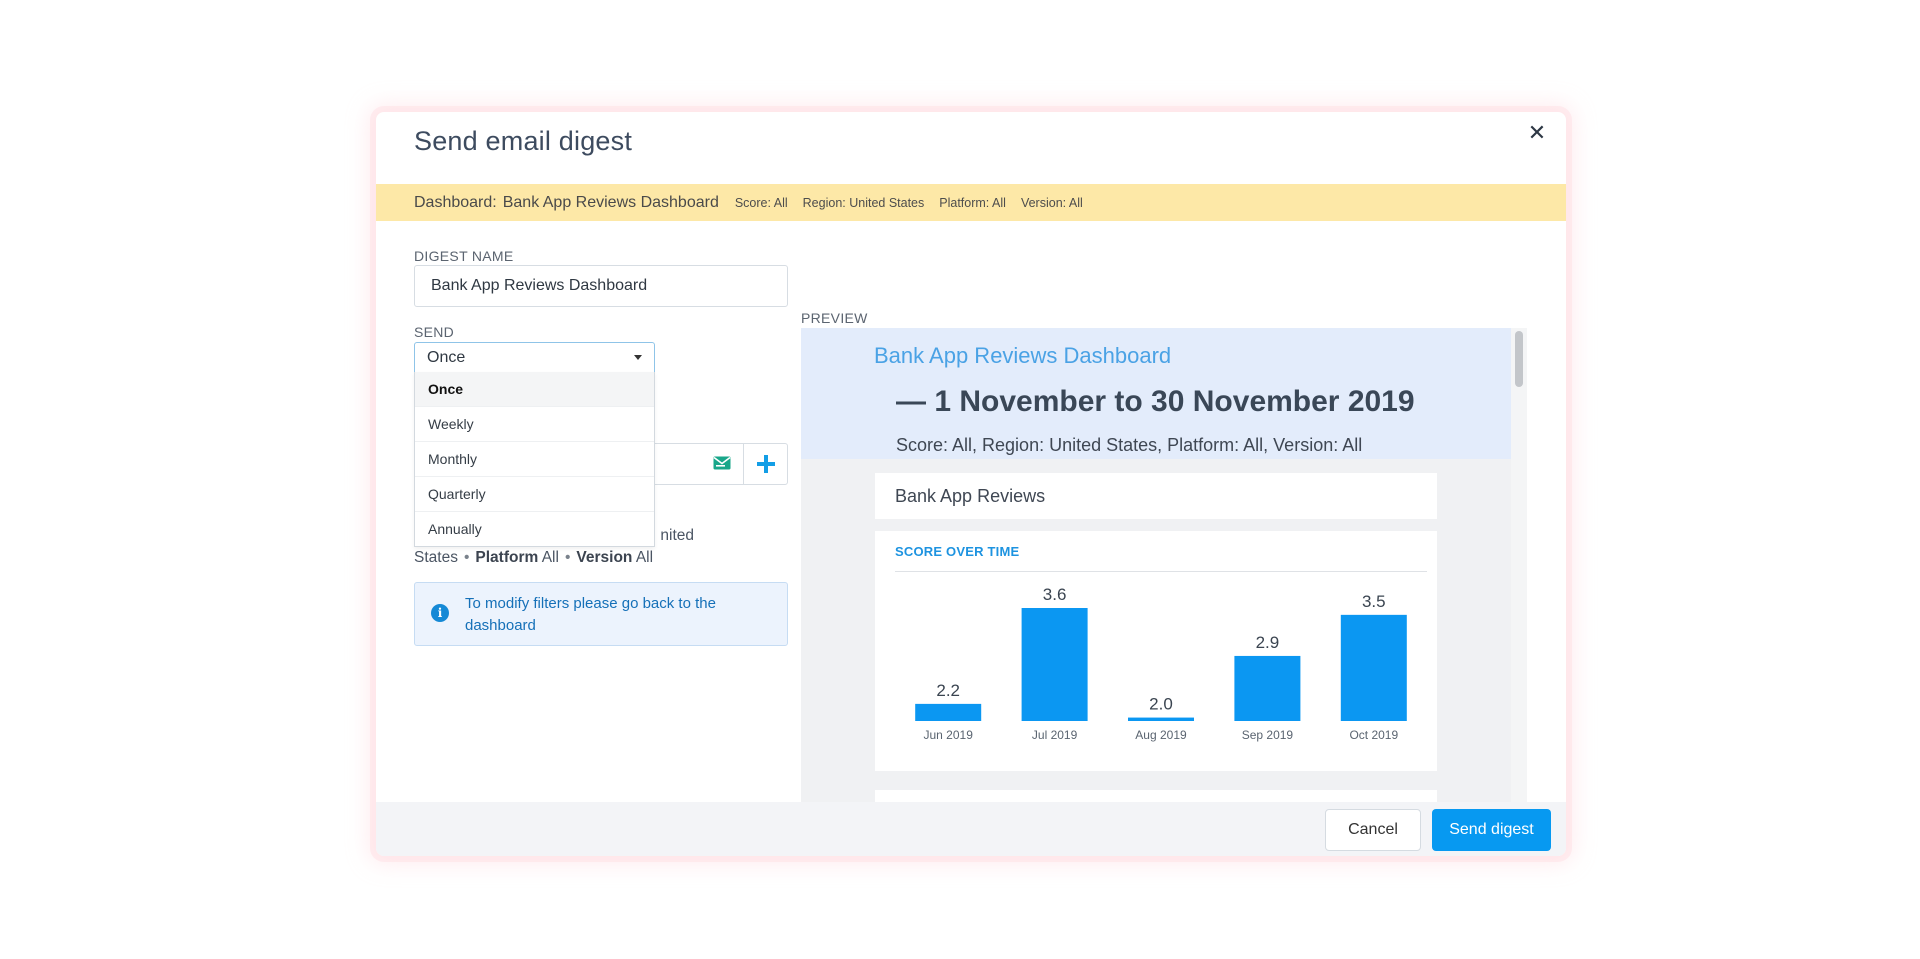 This screenshot has width=1920, height=959. I want to click on chart-bar-jul-2019, so click(1054, 664).